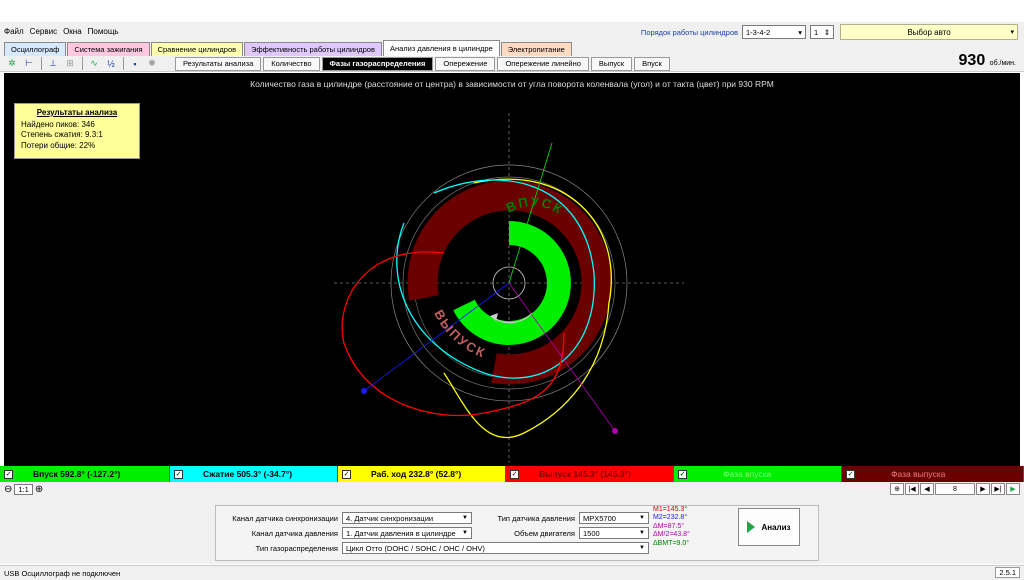 This screenshot has height=580, width=1024. Describe the element at coordinates (8, 489) in the screenshot. I see `zoom-out-icon: ⊖` at that location.